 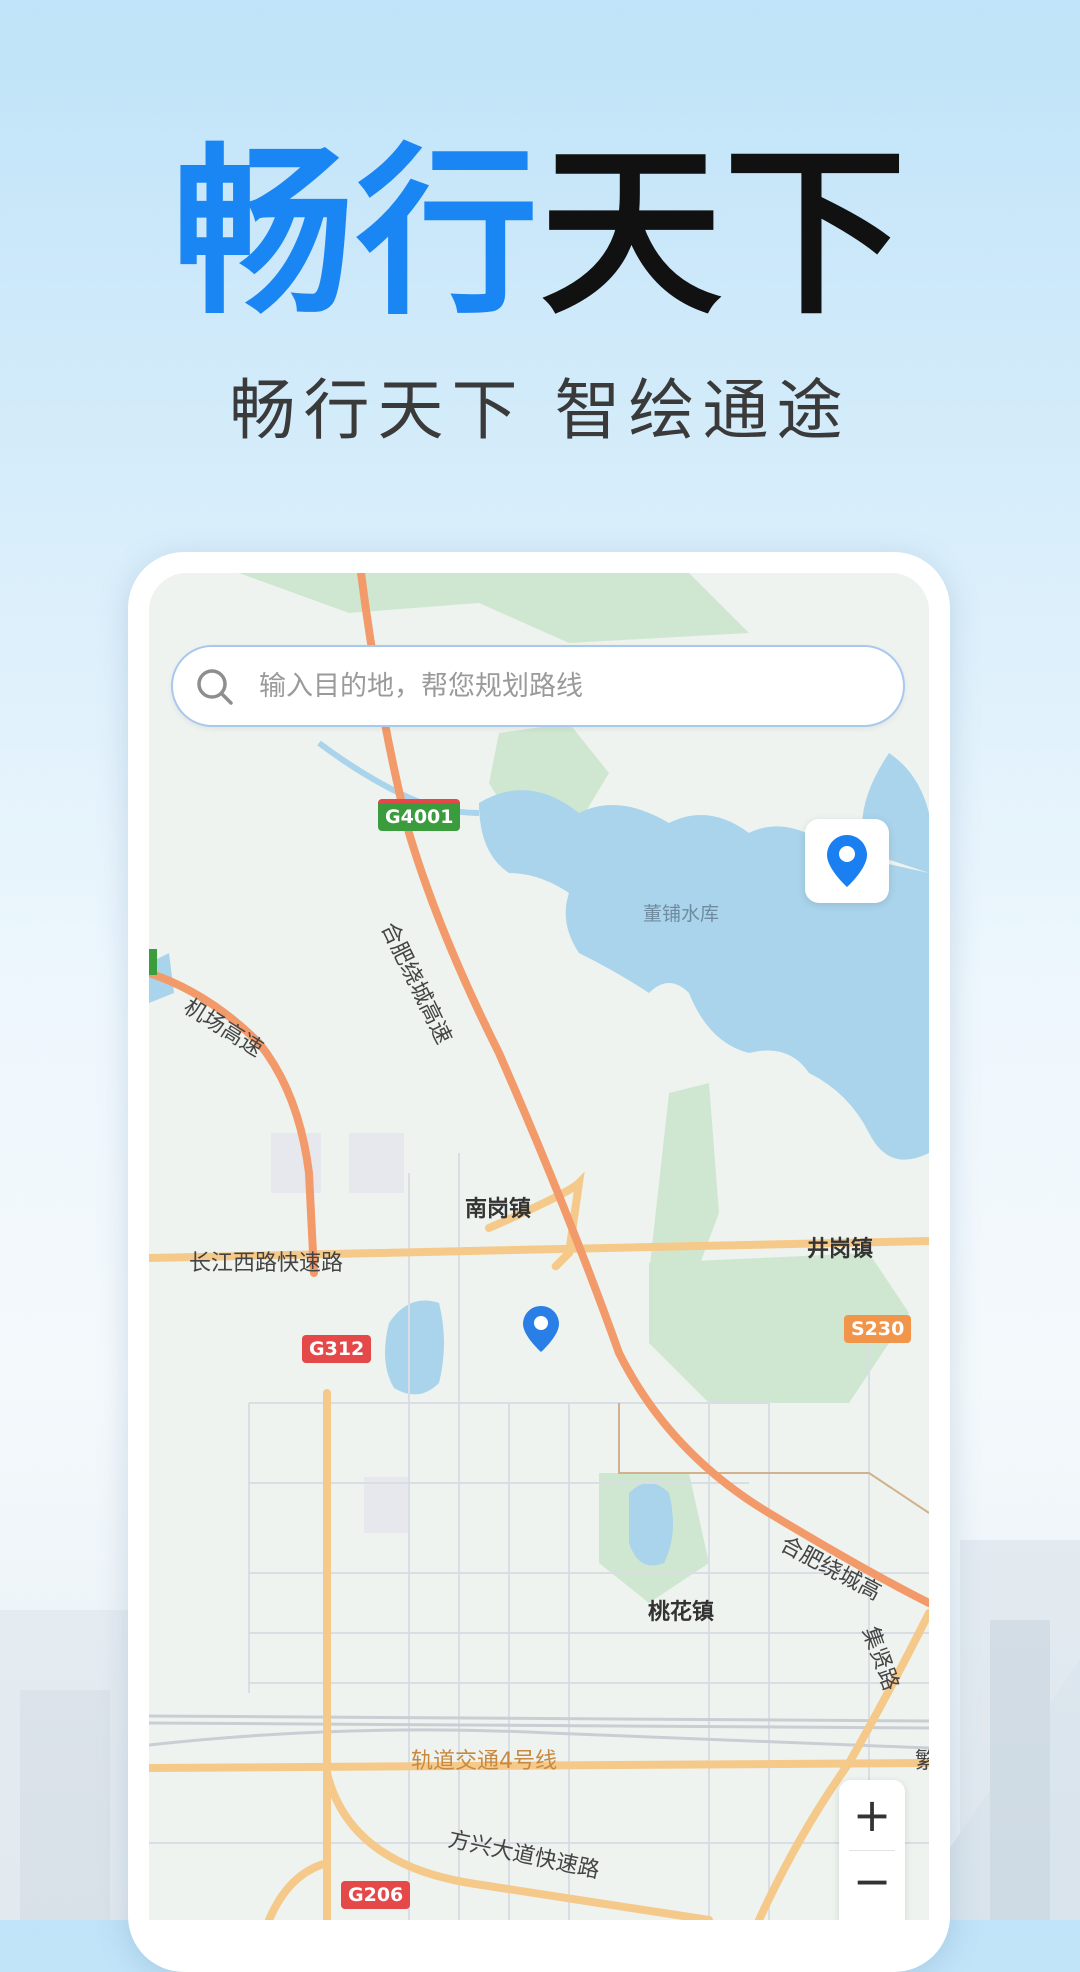 I want to click on zoom-in-button: +, so click(x=872, y=1815).